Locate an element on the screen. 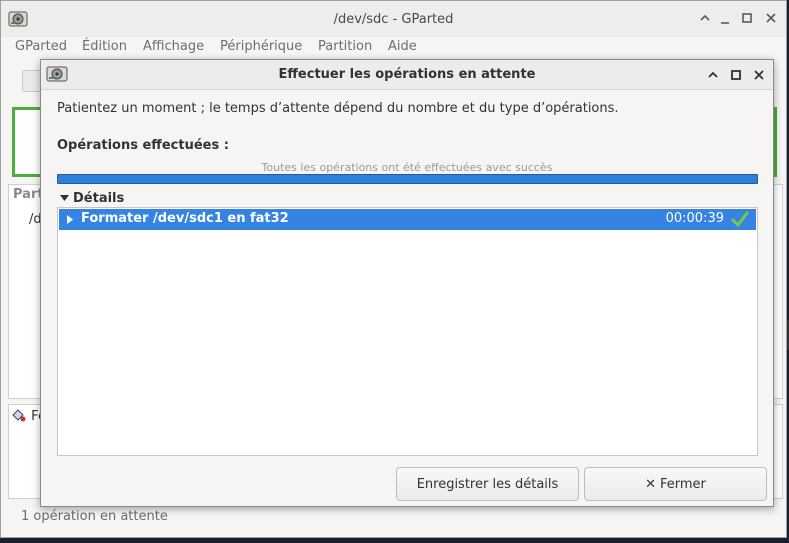 The width and height of the screenshot is (789, 543). status-text: 1 opération en attente is located at coordinates (94, 516).